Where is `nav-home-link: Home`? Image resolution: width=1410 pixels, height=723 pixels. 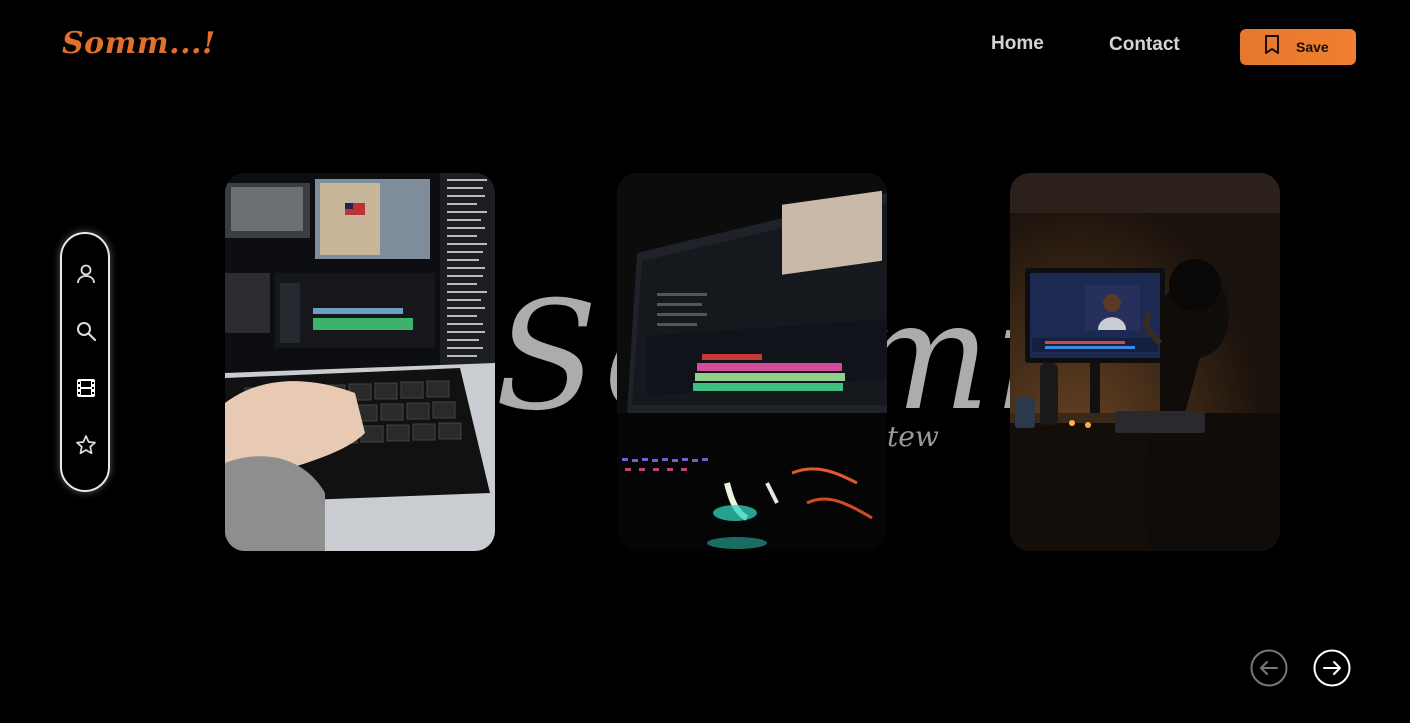
nav-home-link: Home is located at coordinates (1017, 44).